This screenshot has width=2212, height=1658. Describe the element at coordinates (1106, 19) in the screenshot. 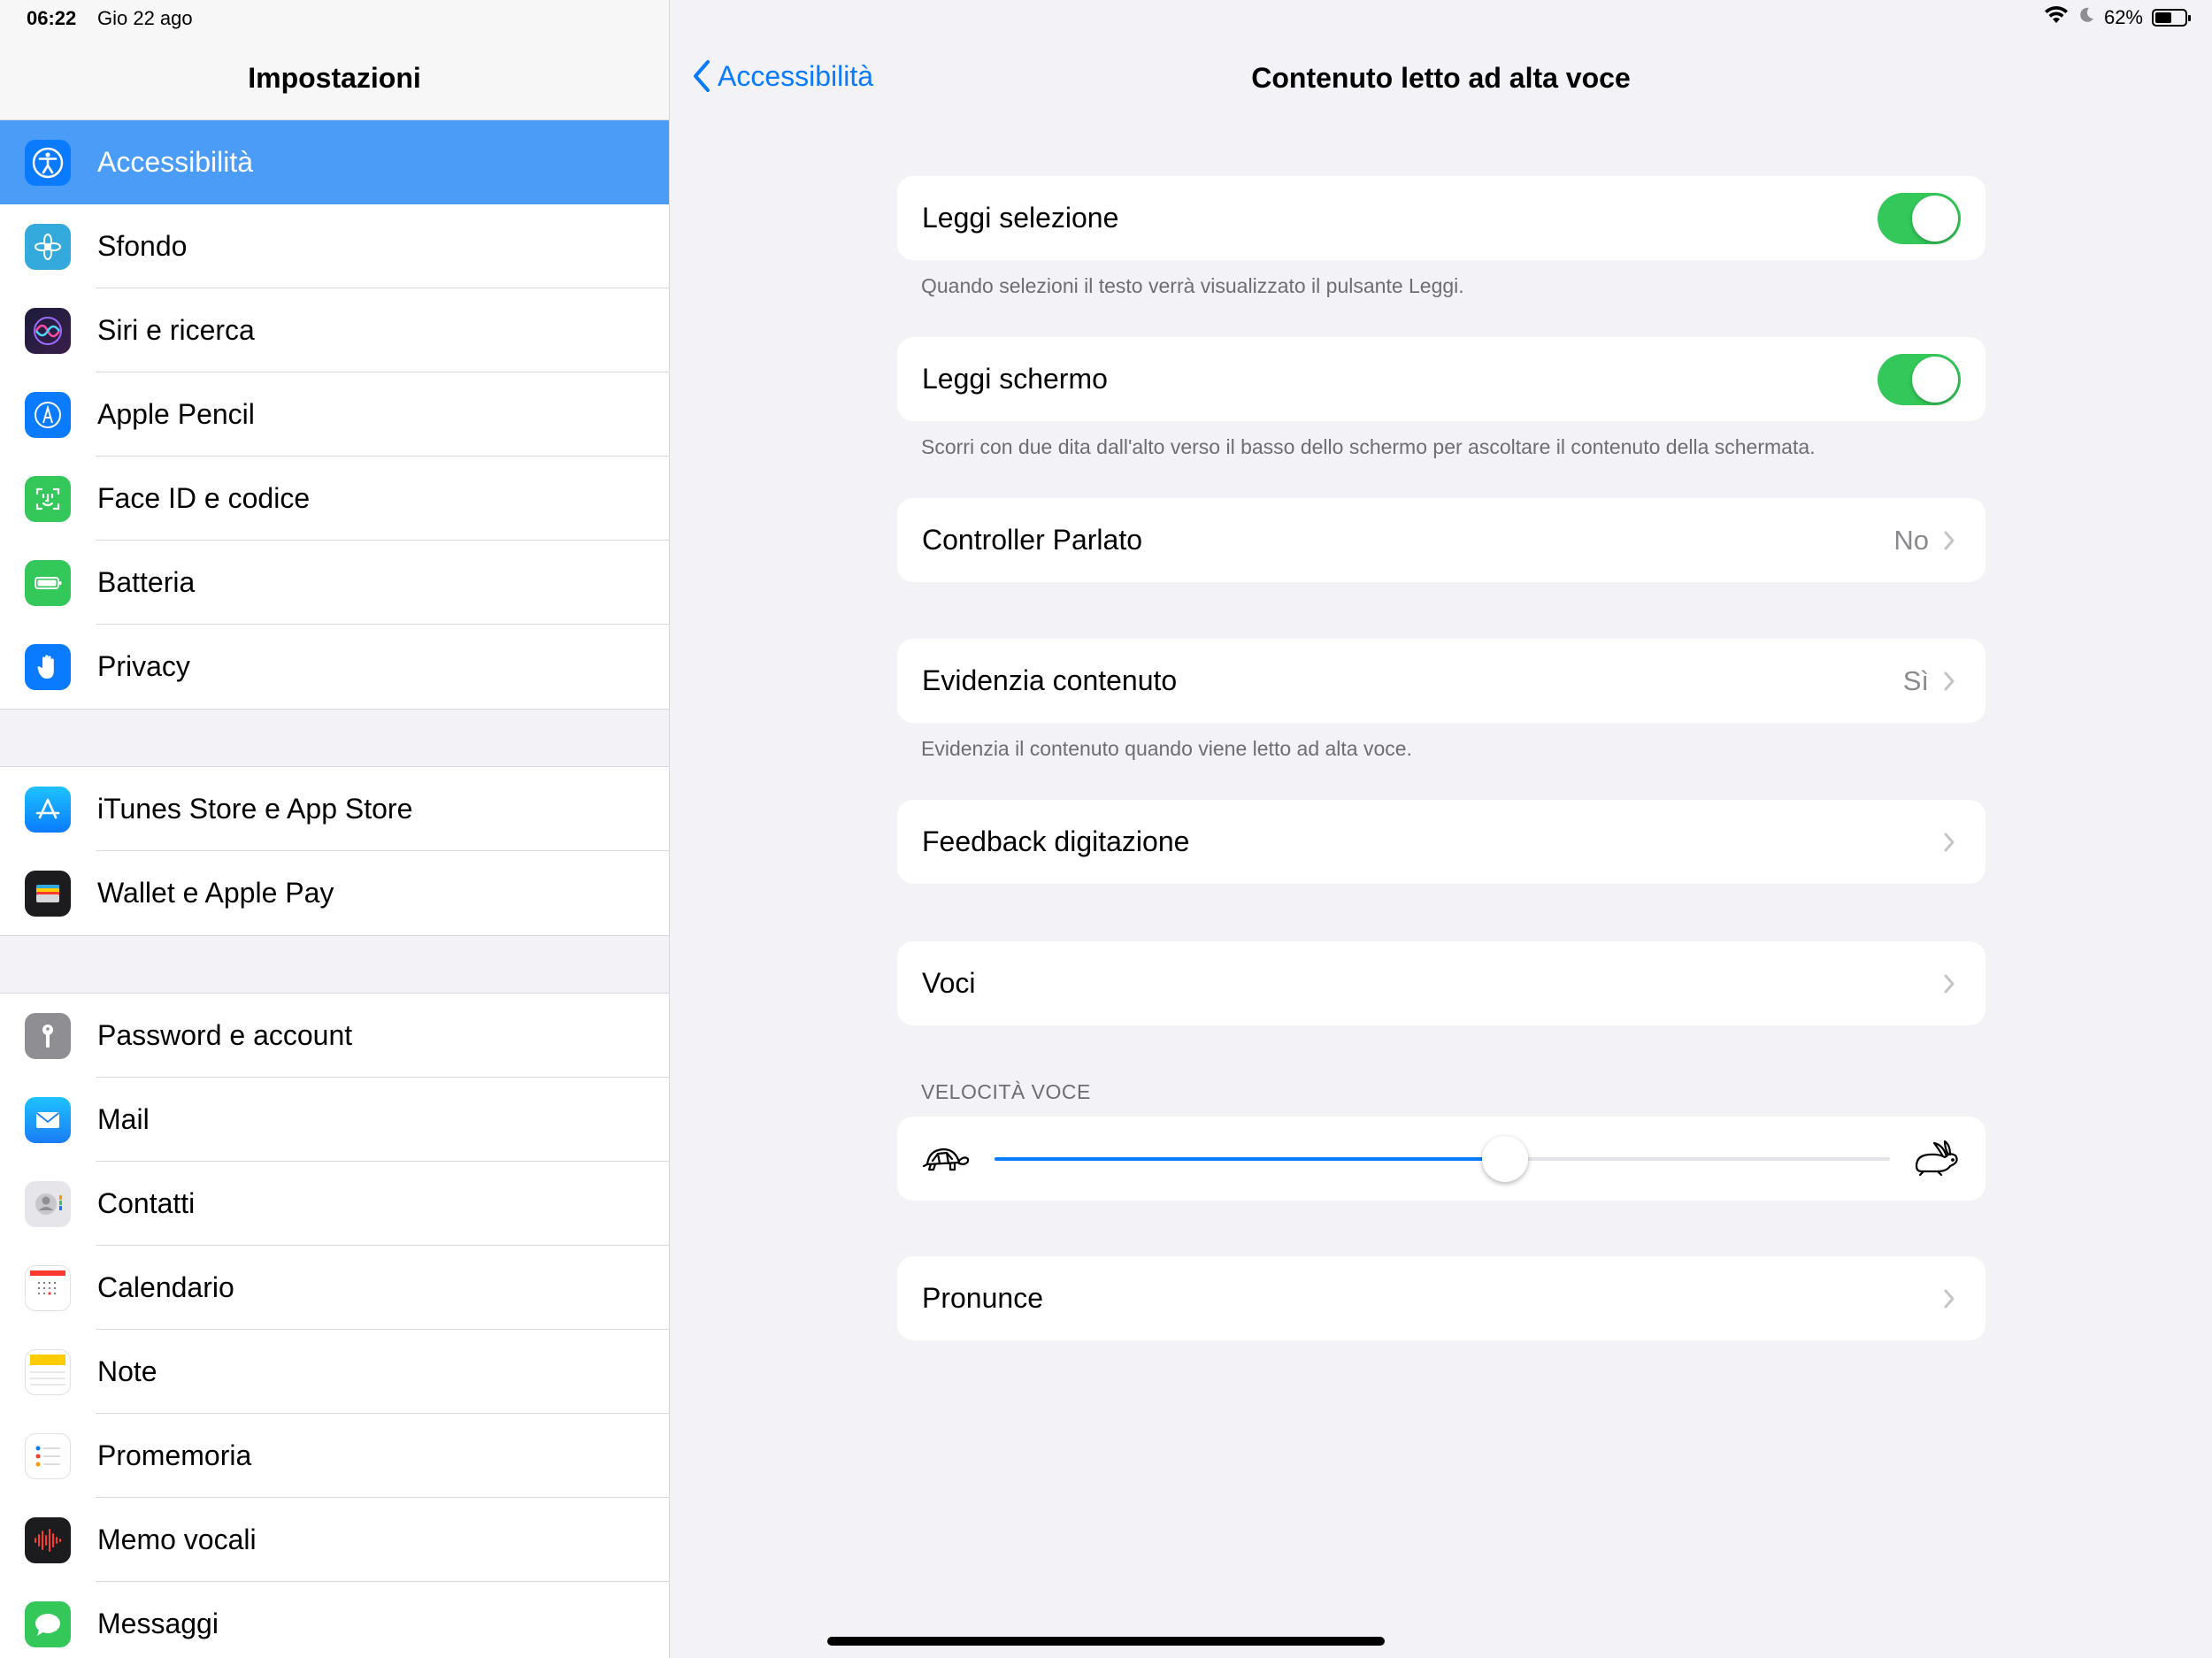

I see `status-bar: 06:22 Gio 22 ago 62%` at that location.